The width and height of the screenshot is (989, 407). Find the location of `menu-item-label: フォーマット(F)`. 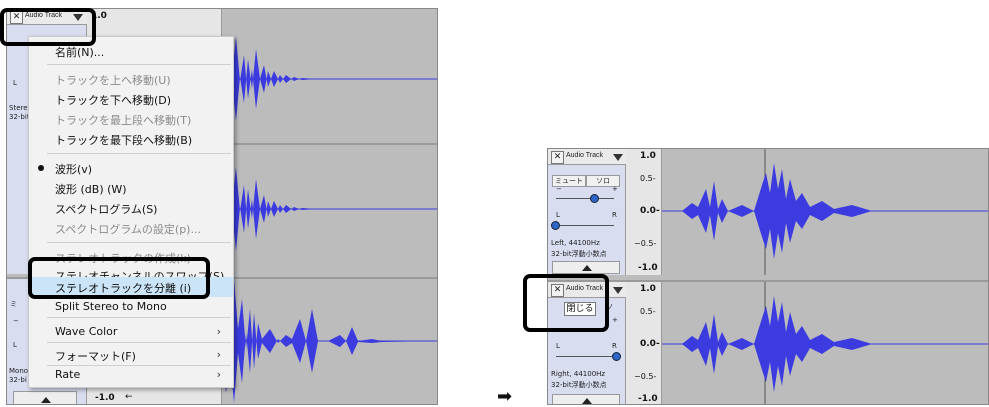

menu-item-label: フォーマット(F) is located at coordinates (95, 356).